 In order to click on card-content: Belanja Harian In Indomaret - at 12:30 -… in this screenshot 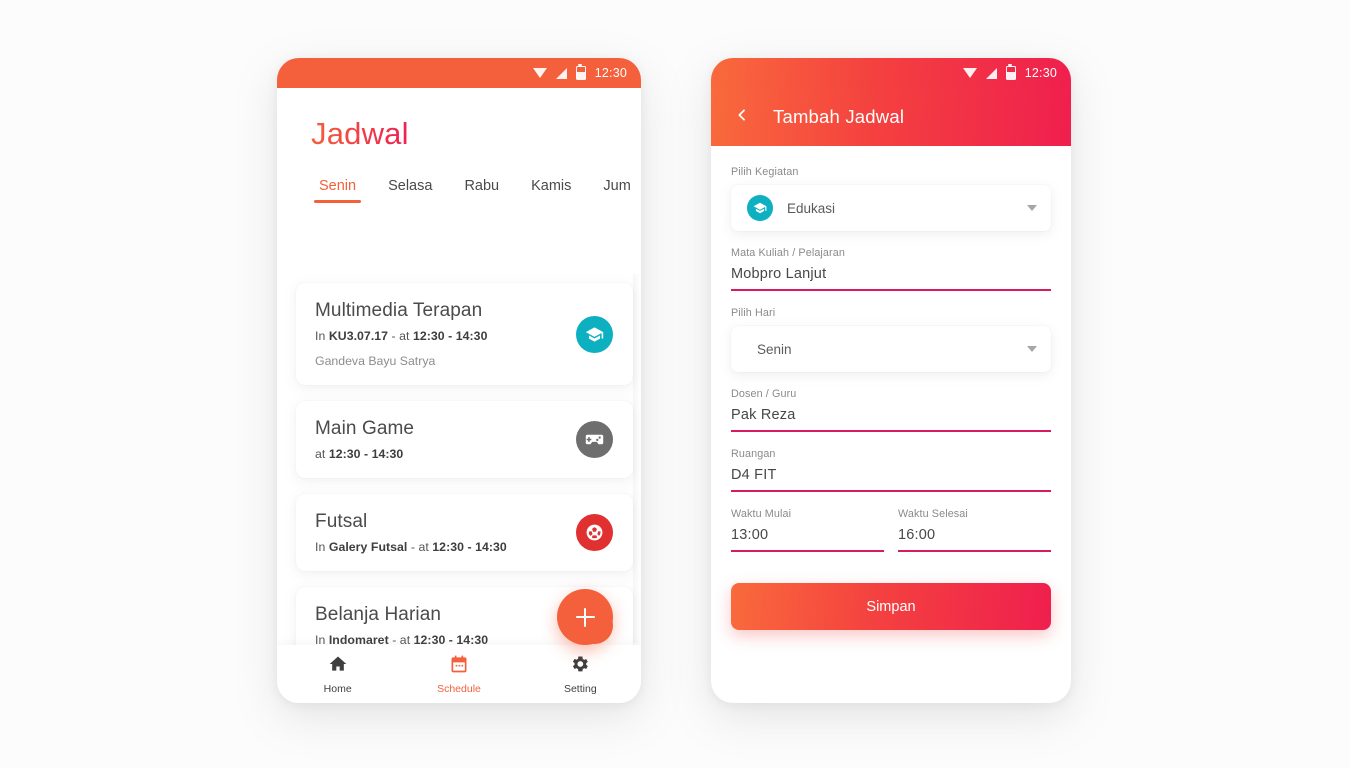, I will do `click(439, 624)`.